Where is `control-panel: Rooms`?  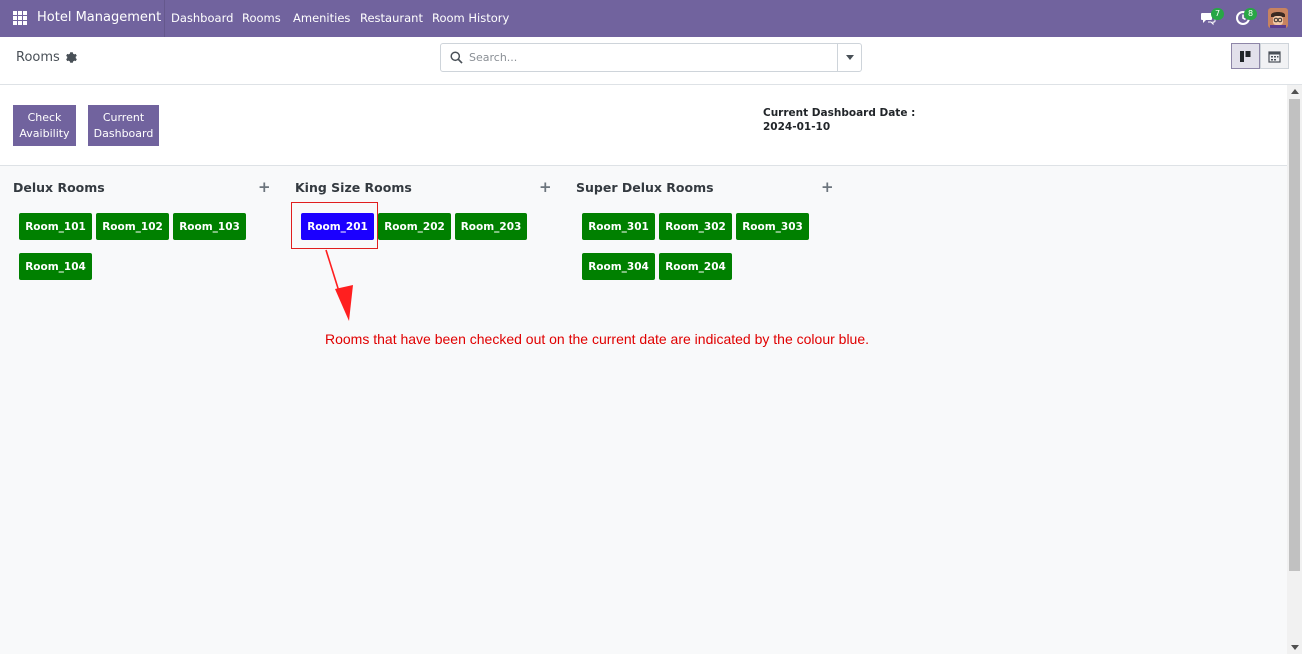 control-panel: Rooms is located at coordinates (651, 61).